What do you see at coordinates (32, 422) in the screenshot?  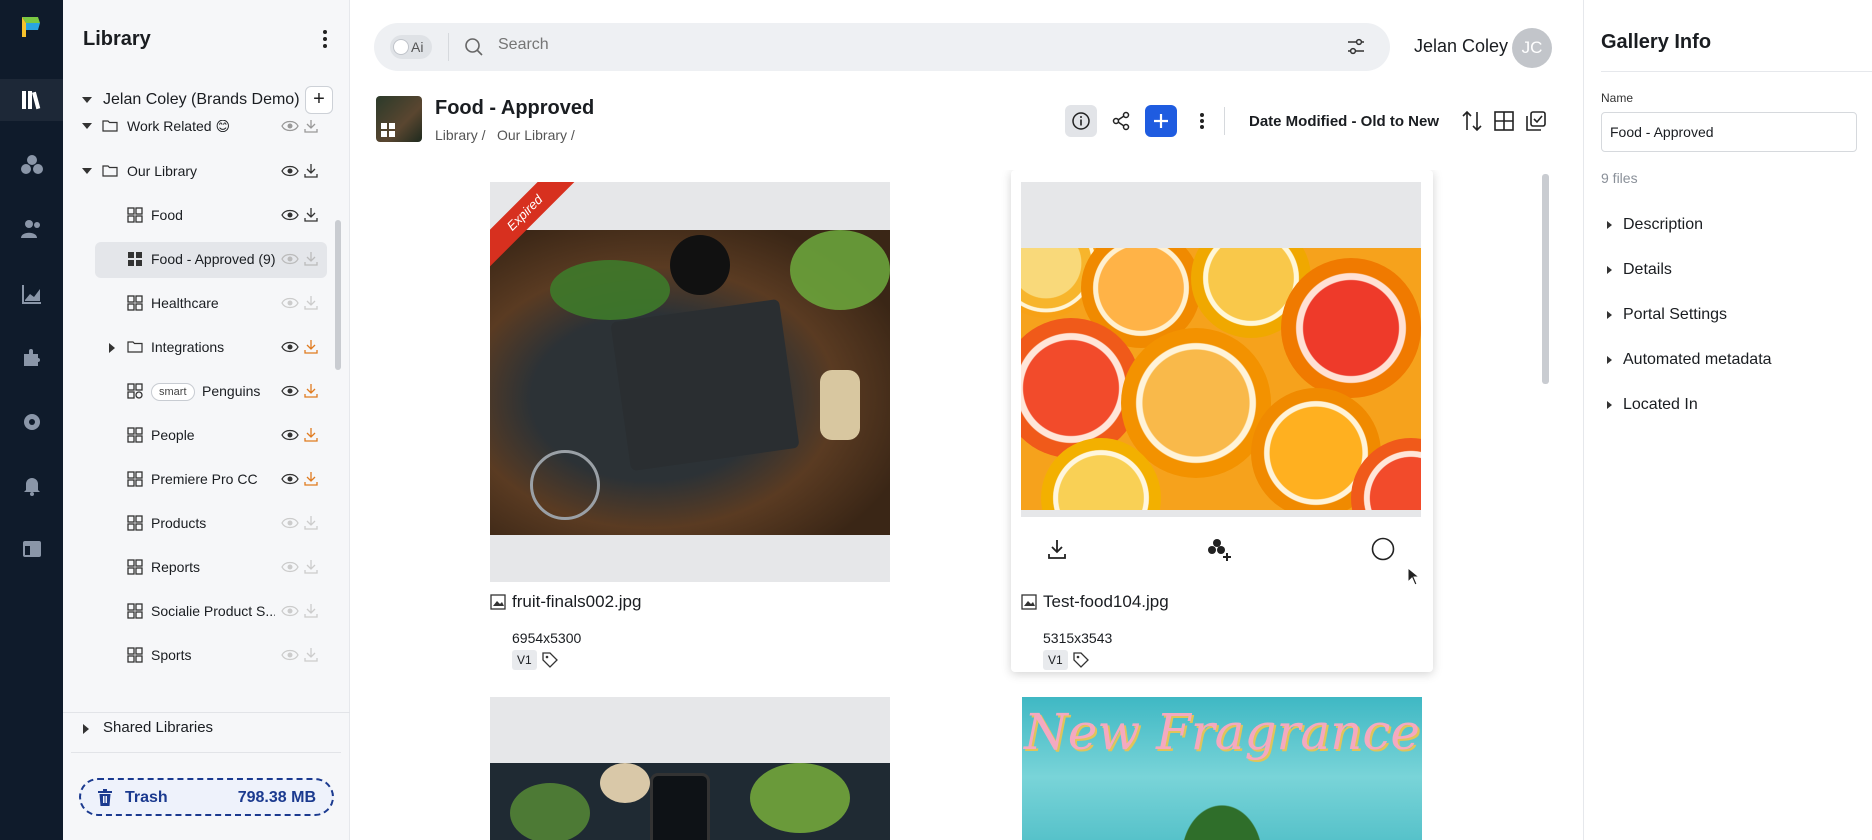 I see `settings-icon` at bounding box center [32, 422].